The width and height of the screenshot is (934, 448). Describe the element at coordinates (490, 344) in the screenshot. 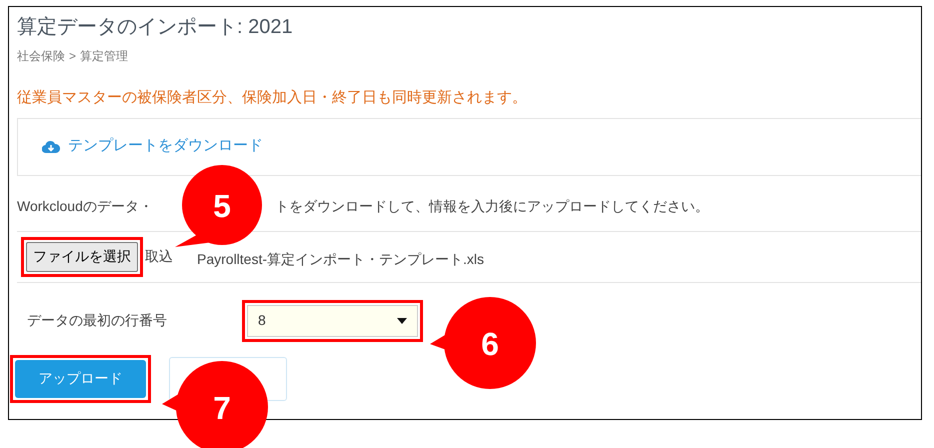

I see `callout-number: 6` at that location.